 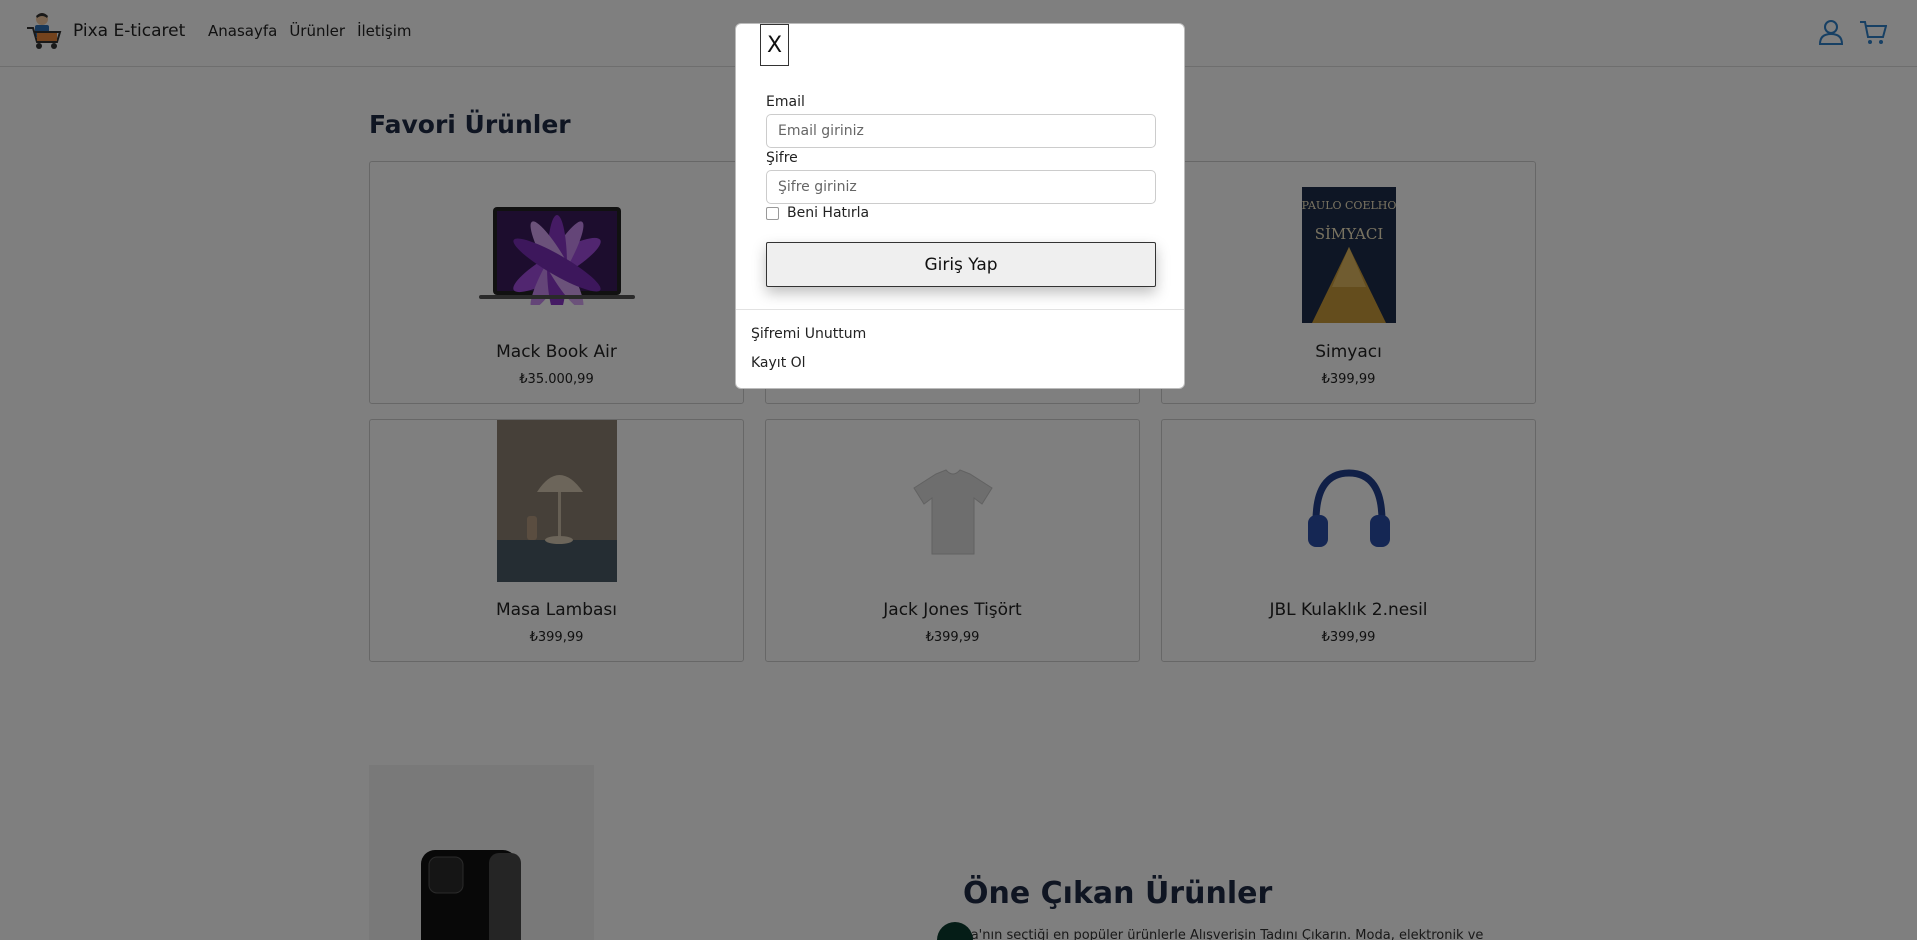 I want to click on password-field, so click(x=961, y=187).